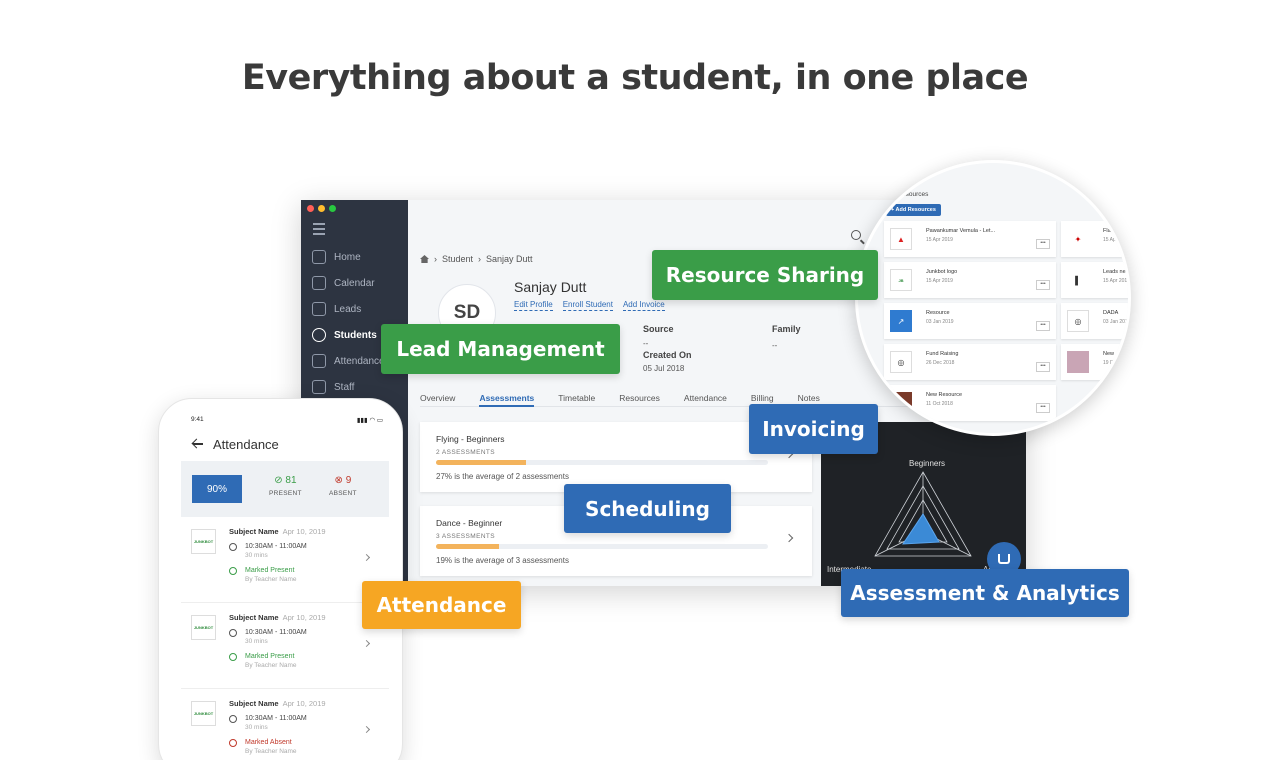 The width and height of the screenshot is (1270, 760). What do you see at coordinates (198, 444) in the screenshot?
I see `back-arrow-icon` at bounding box center [198, 444].